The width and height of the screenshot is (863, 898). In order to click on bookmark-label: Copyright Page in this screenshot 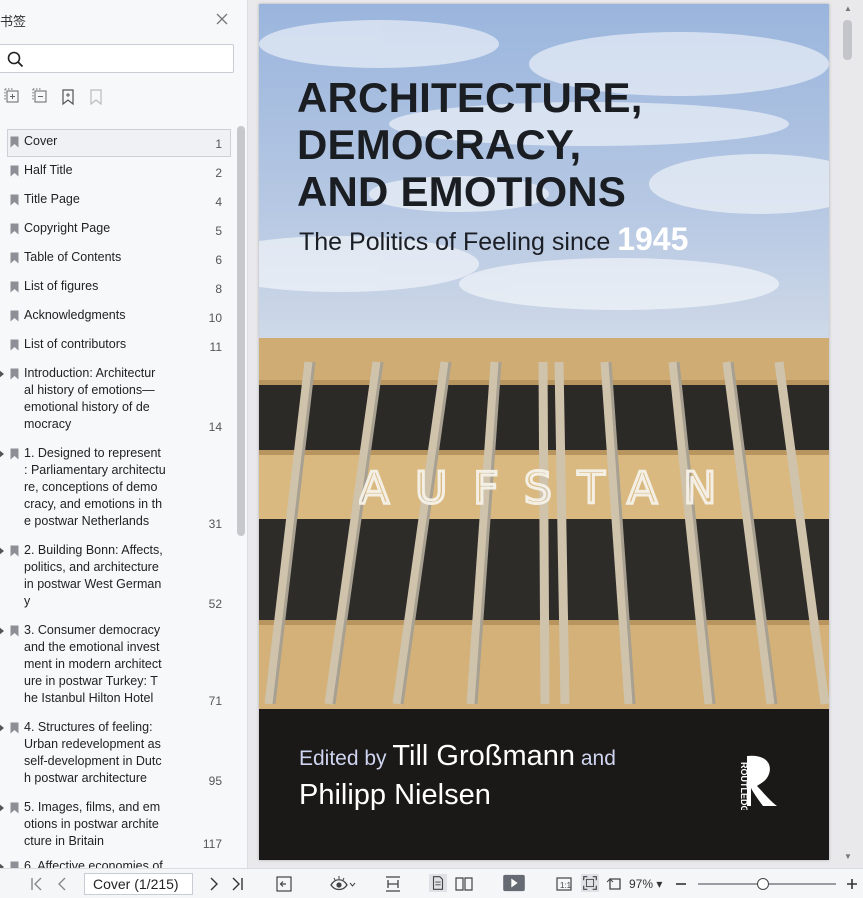, I will do `click(67, 228)`.